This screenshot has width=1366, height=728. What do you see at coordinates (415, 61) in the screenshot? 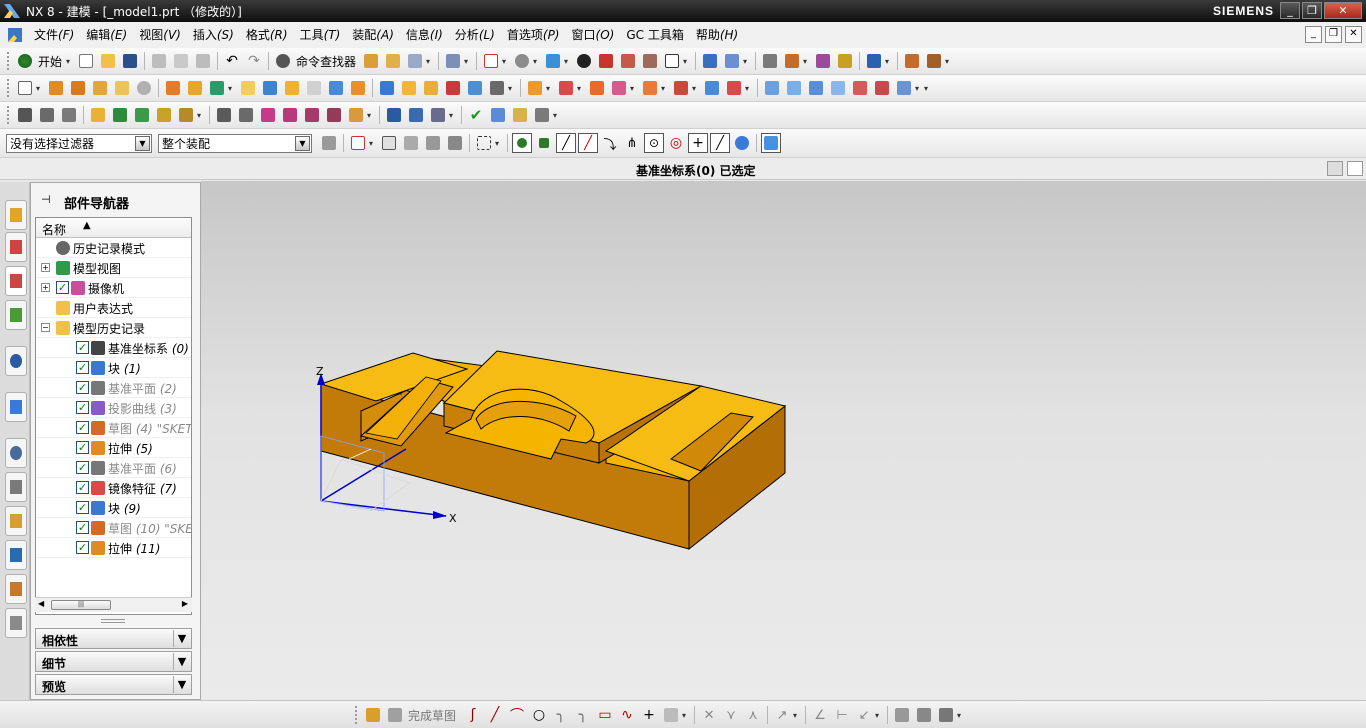
I see `select-tool-icon` at bounding box center [415, 61].